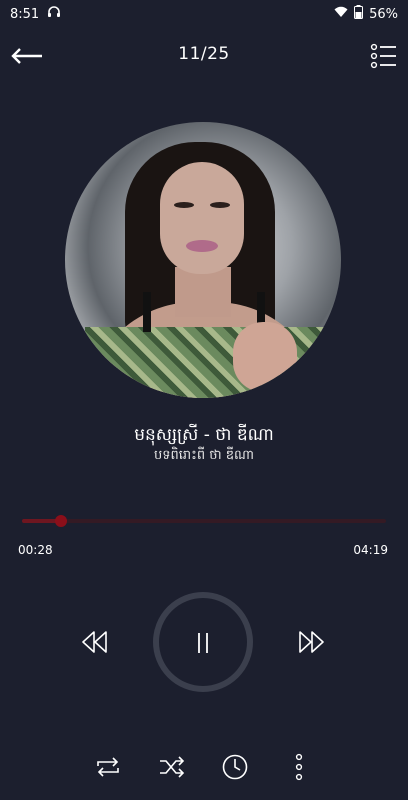 The height and width of the screenshot is (800, 408). Describe the element at coordinates (383, 14) in the screenshot. I see `battery-percent: 56%` at that location.